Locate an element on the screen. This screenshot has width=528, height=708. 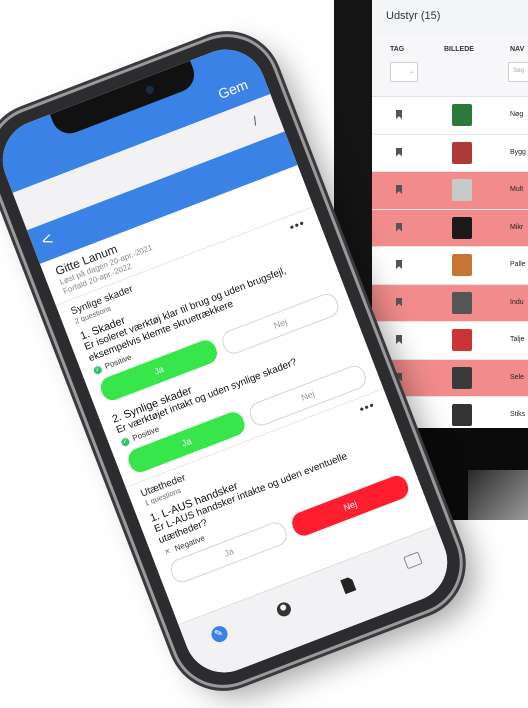
tab-tools: ✎ is located at coordinates (219, 634).